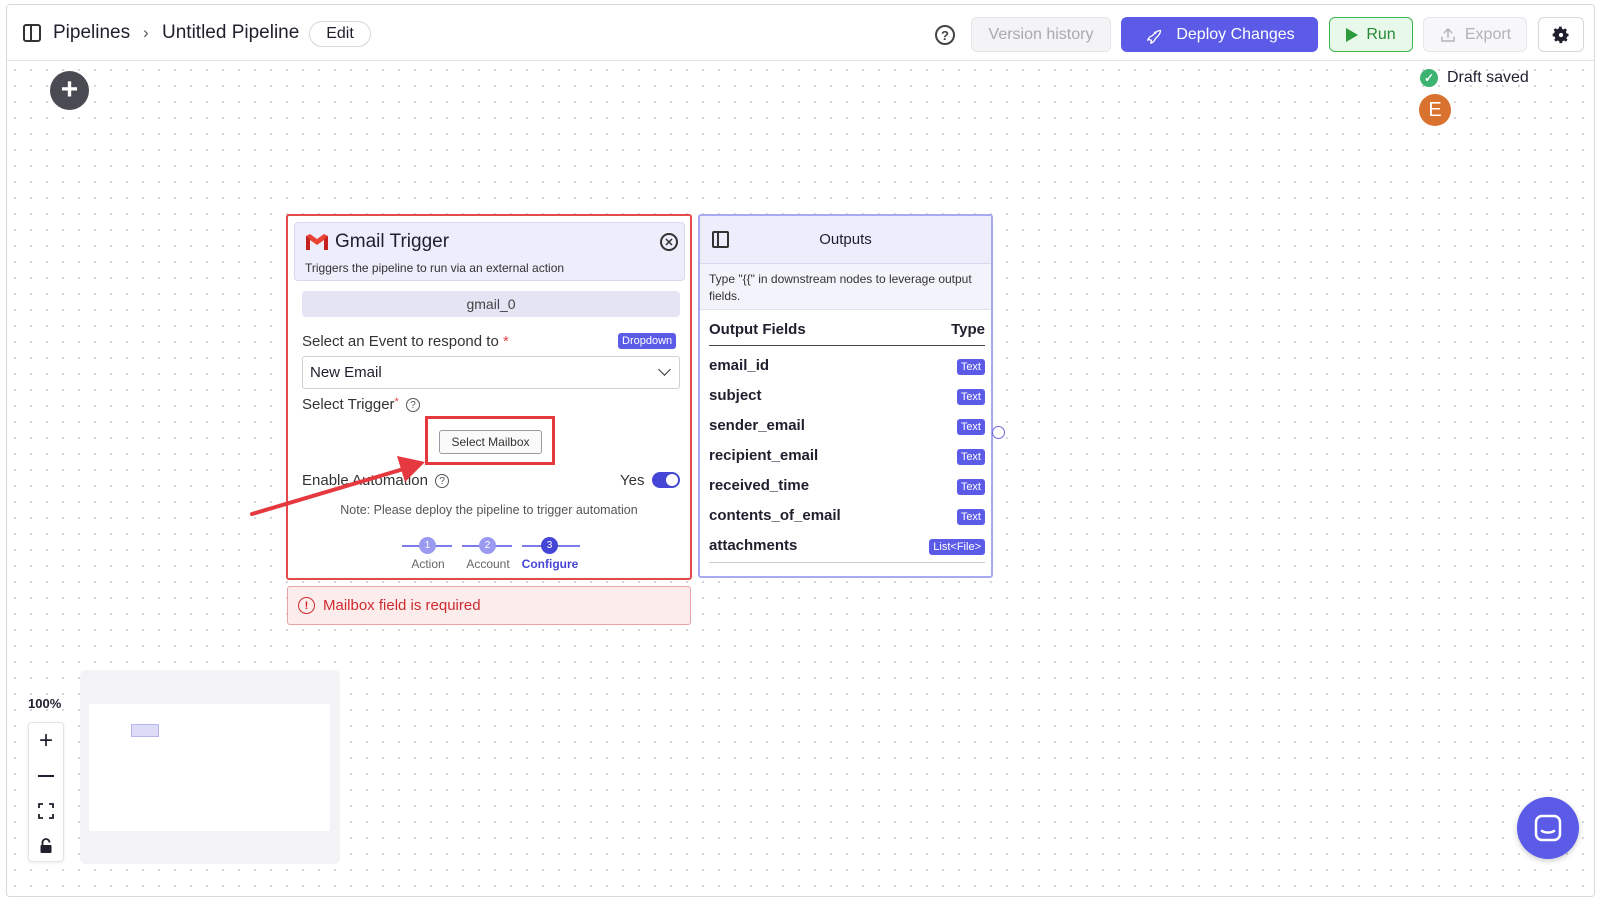 This screenshot has height=902, width=1600. What do you see at coordinates (427, 545) in the screenshot?
I see `step-1-dot: 1` at bounding box center [427, 545].